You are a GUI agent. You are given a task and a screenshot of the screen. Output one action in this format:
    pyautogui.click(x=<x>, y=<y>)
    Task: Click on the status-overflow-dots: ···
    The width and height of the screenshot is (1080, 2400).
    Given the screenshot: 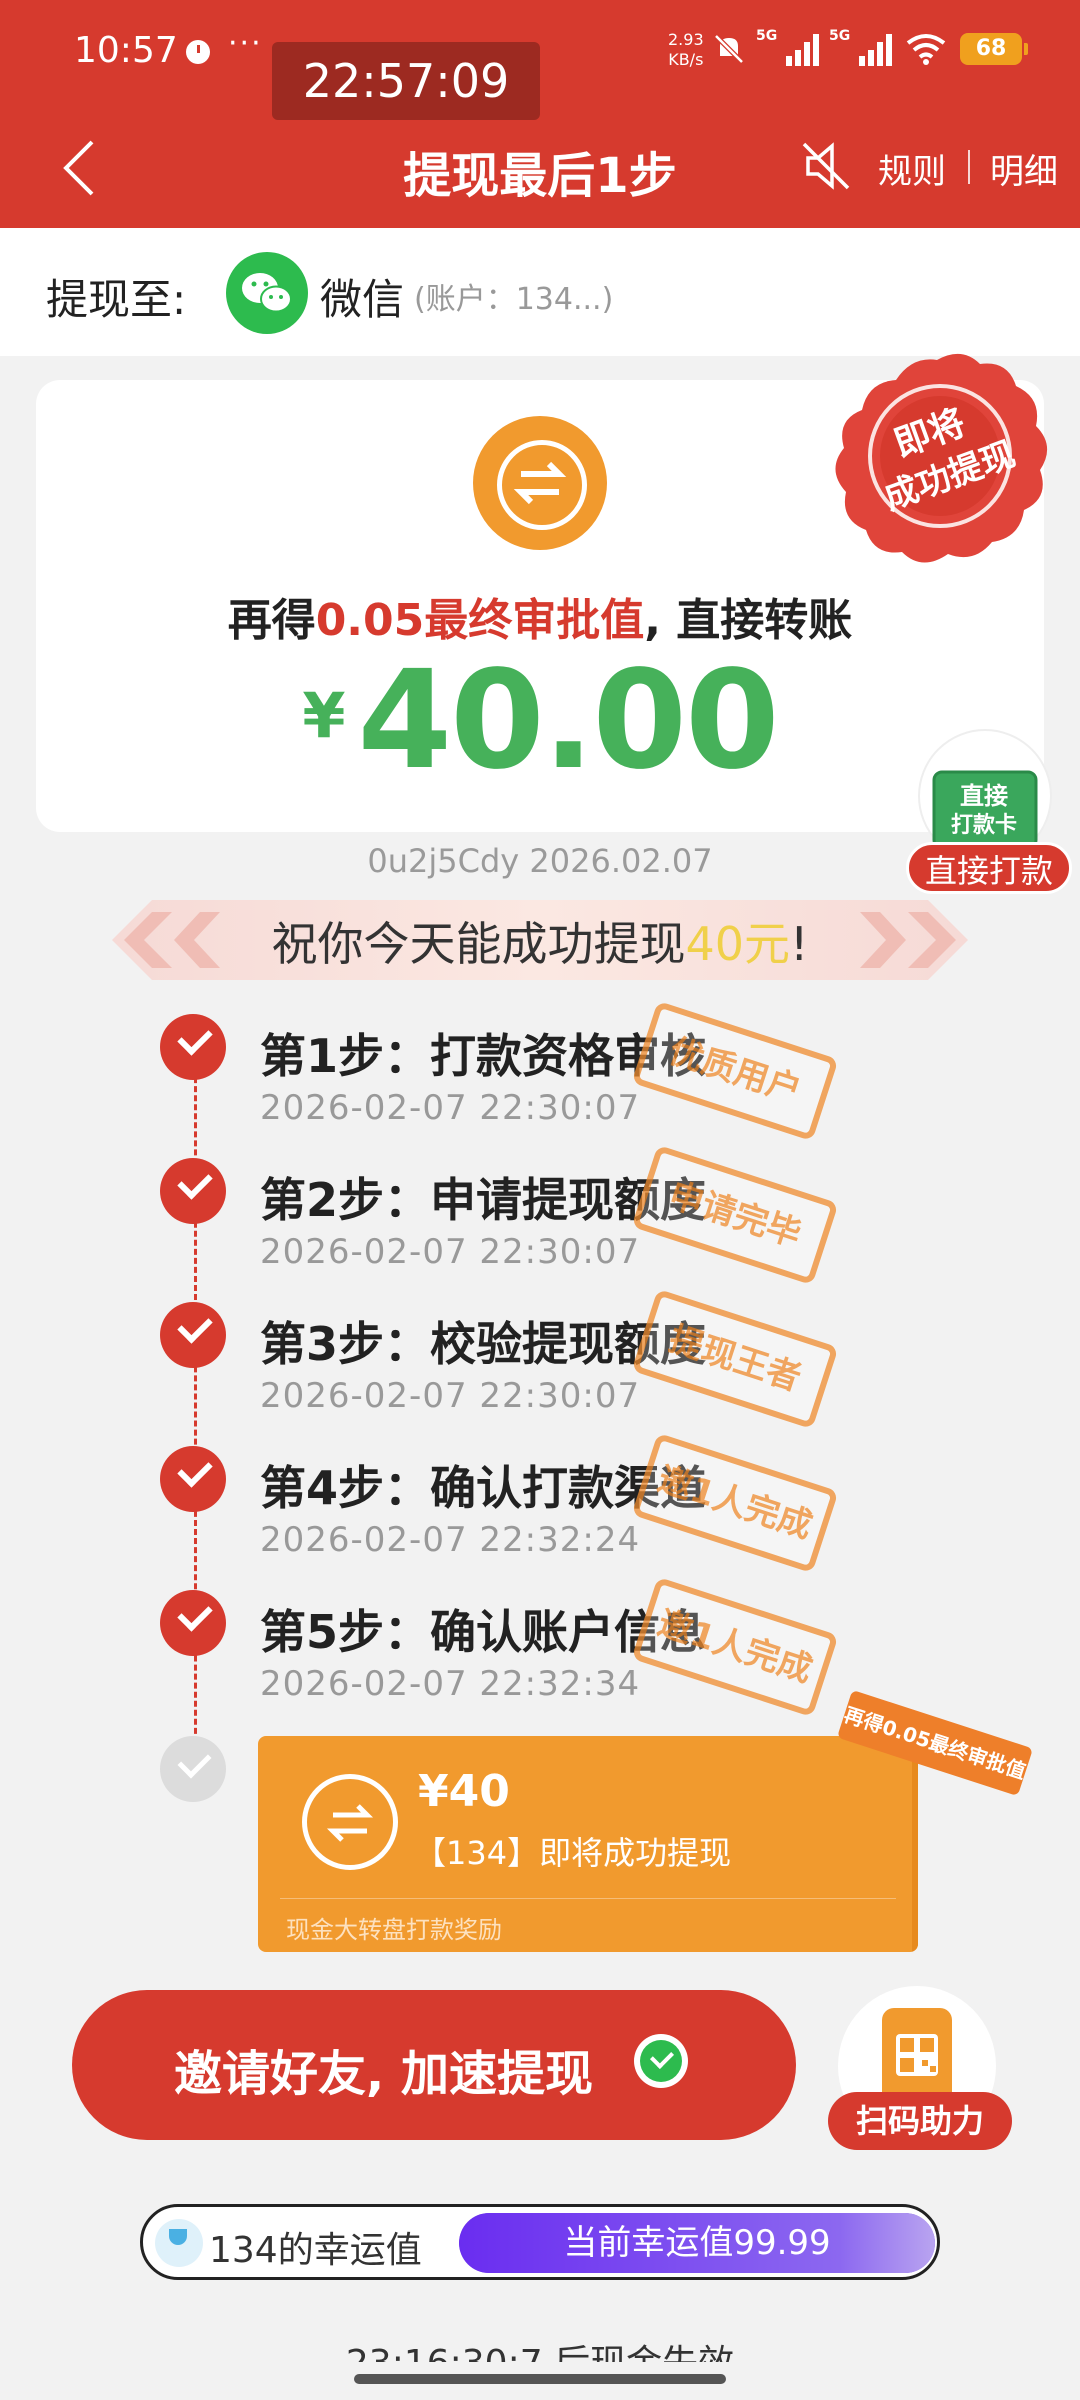 What is the action you would take?
    pyautogui.click(x=245, y=43)
    